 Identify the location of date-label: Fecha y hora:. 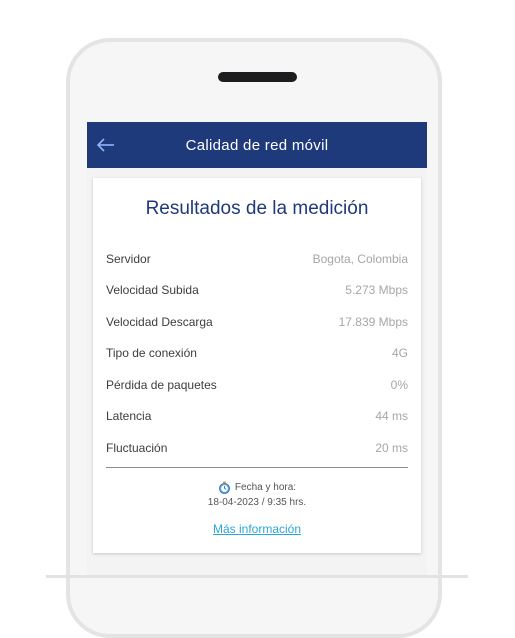
(265, 487).